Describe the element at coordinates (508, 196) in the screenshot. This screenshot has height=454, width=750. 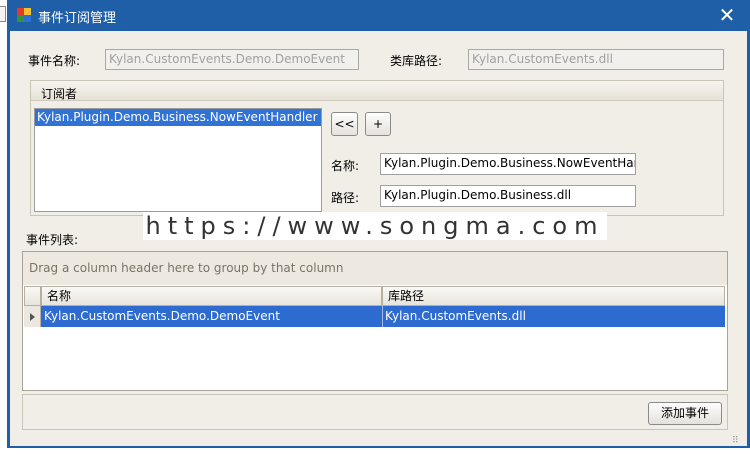
I see `subscriber-path-field: Kylan.Plugin.Demo.Business.dll` at that location.